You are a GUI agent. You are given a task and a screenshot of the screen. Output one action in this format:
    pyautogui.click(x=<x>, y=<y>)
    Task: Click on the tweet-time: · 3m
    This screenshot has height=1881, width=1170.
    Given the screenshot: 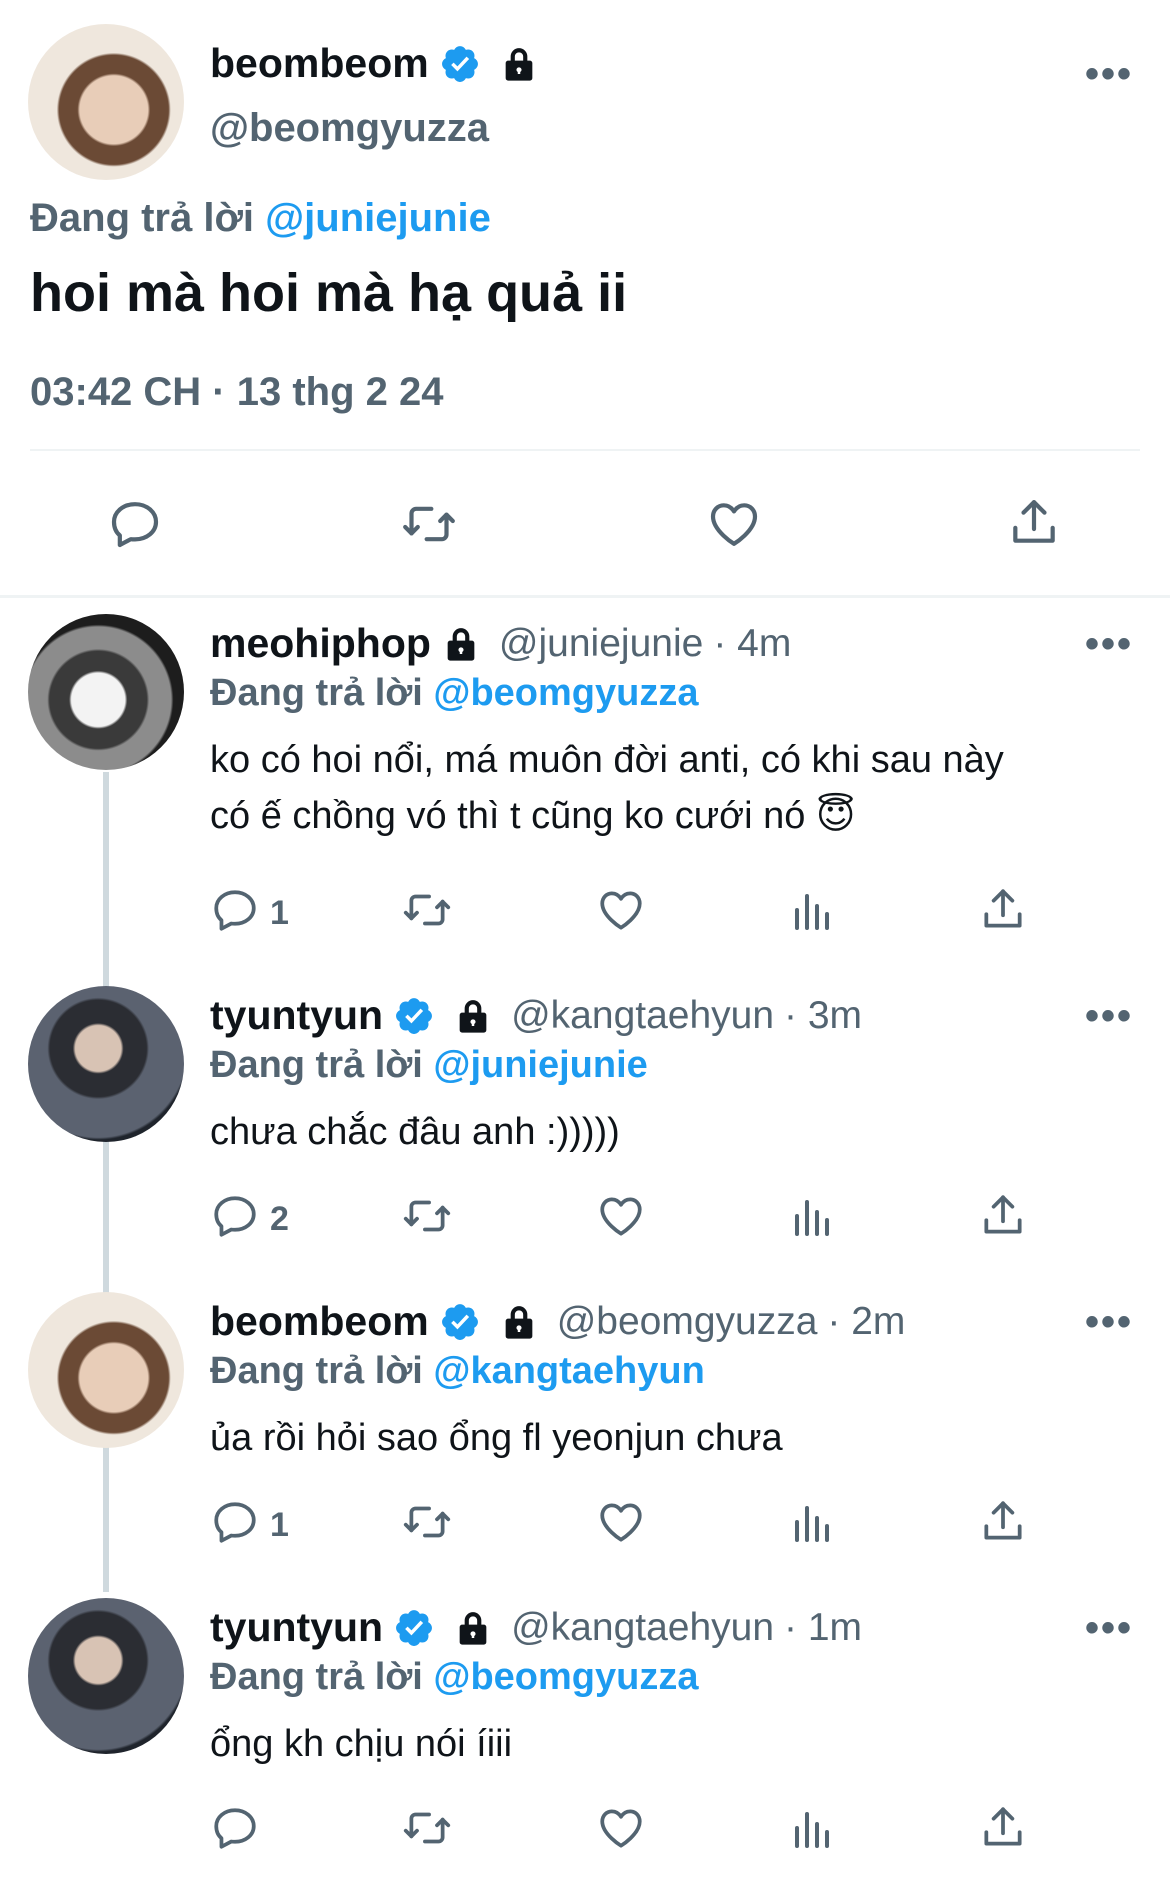 What is the action you would take?
    pyautogui.click(x=823, y=1016)
    